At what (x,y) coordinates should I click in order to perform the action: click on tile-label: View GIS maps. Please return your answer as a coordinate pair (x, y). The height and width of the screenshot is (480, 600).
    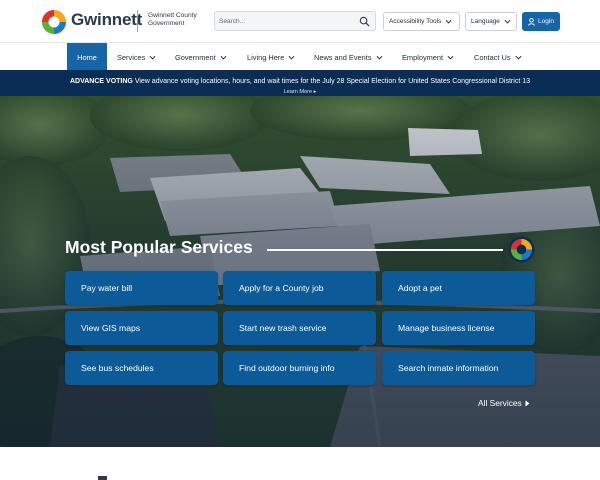
    Looking at the image, I should click on (111, 328).